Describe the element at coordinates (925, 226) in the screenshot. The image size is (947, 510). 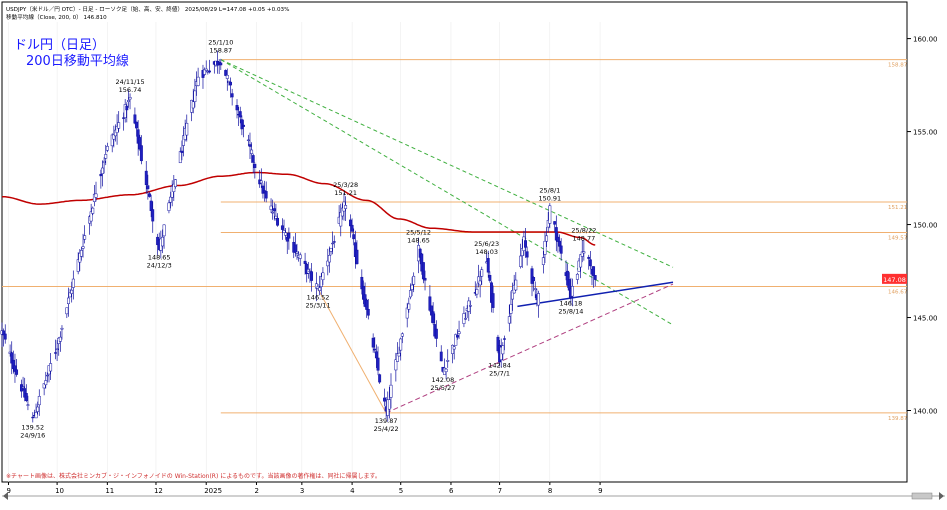
I see `y-tick-label: 150.00` at that location.